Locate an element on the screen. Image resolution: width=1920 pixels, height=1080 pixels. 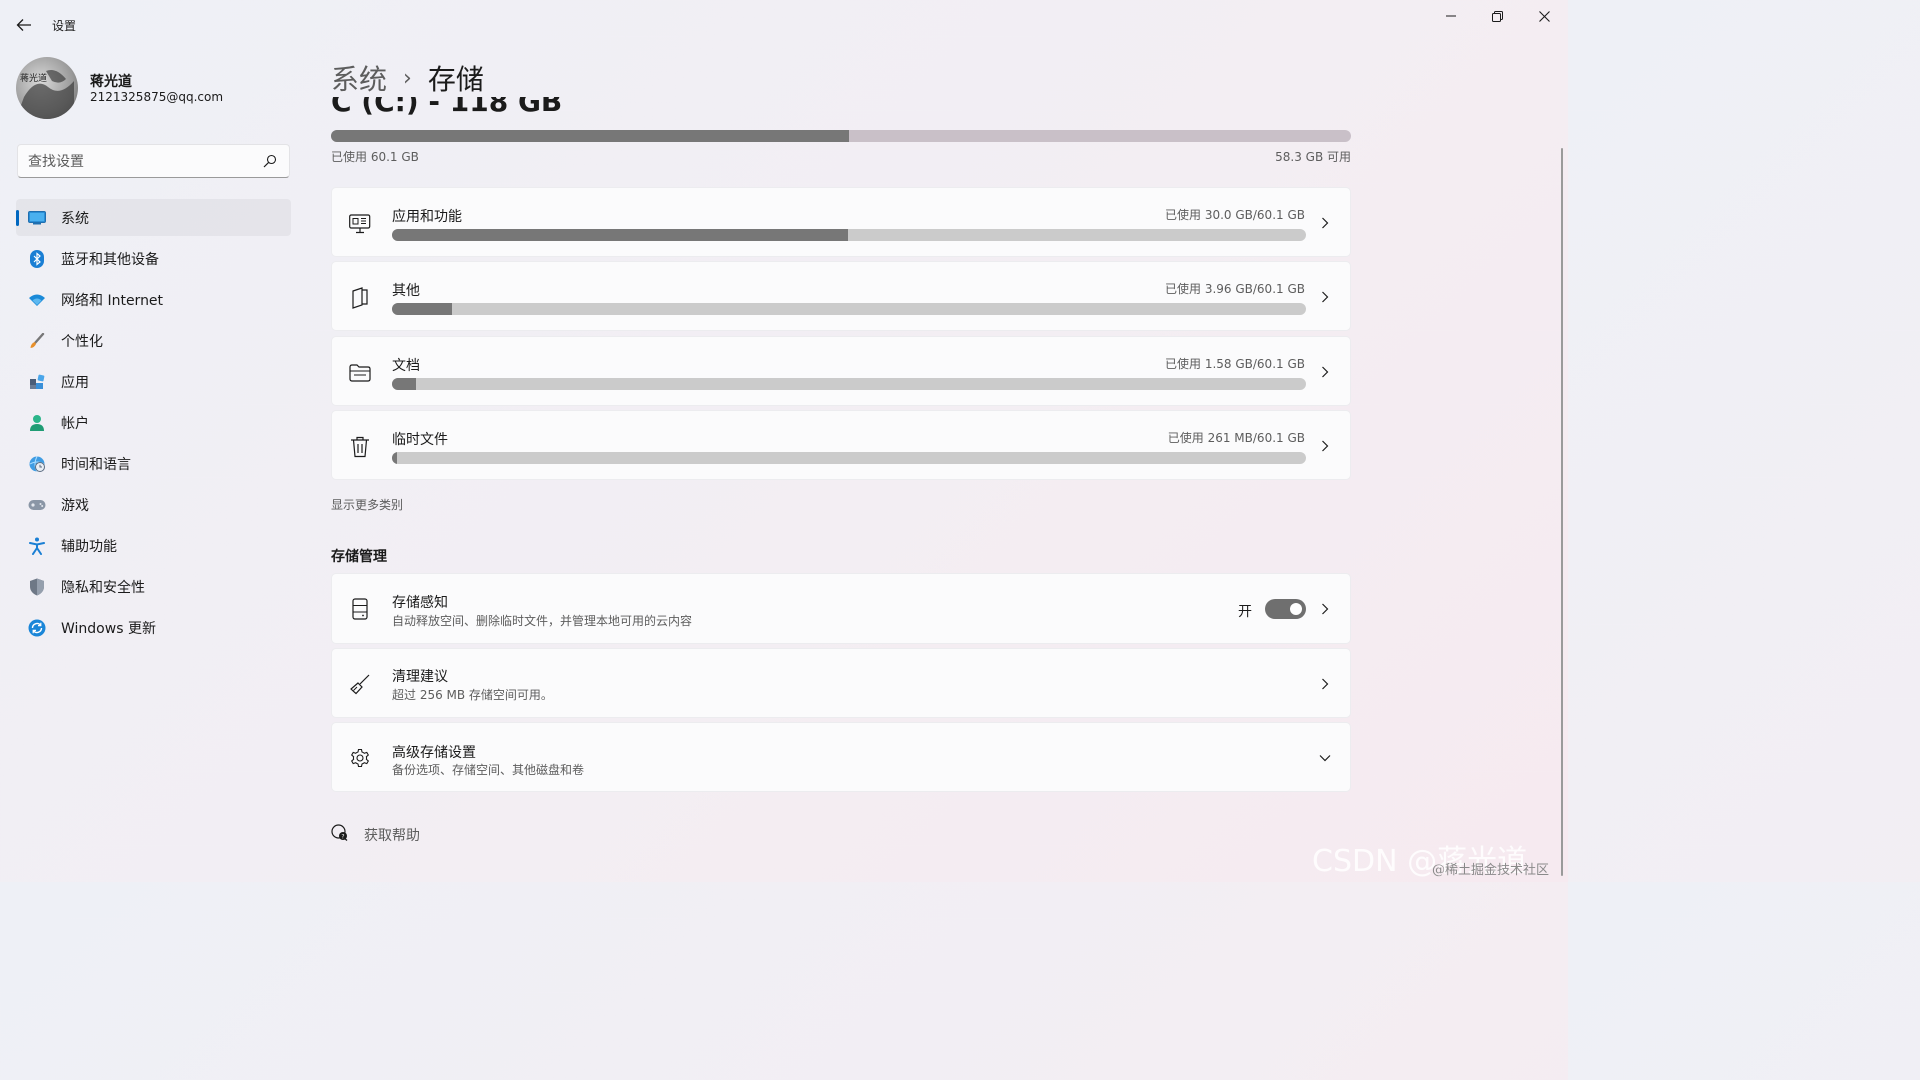
storage-sense-icon is located at coordinates (360, 609).